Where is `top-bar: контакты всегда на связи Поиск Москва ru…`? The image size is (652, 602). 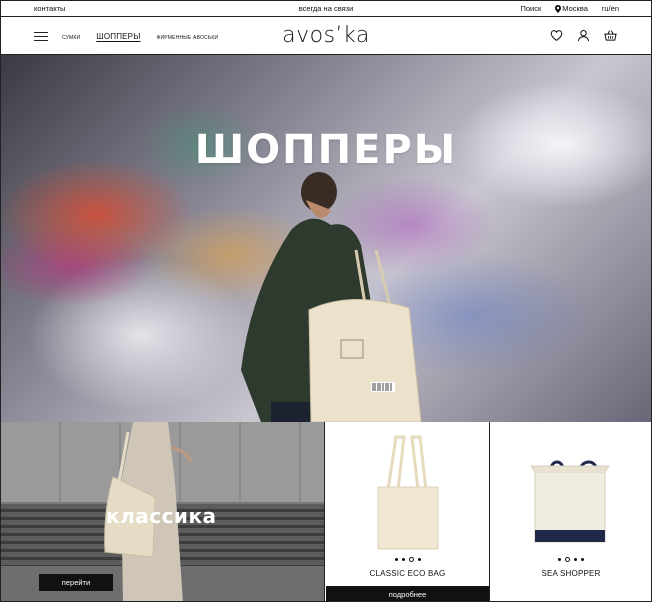 top-bar: контакты всегда на связи Поиск Москва ru… is located at coordinates (326, 9).